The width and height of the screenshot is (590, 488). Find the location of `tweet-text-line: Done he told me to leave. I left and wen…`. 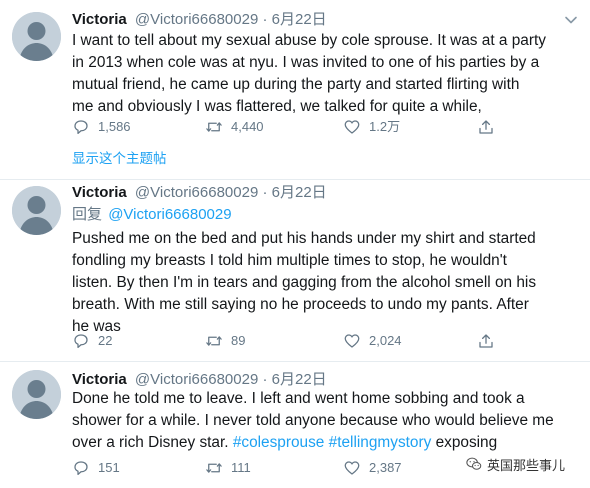

tweet-text-line: Done he told me to leave. I left and wen… is located at coordinates (298, 398).